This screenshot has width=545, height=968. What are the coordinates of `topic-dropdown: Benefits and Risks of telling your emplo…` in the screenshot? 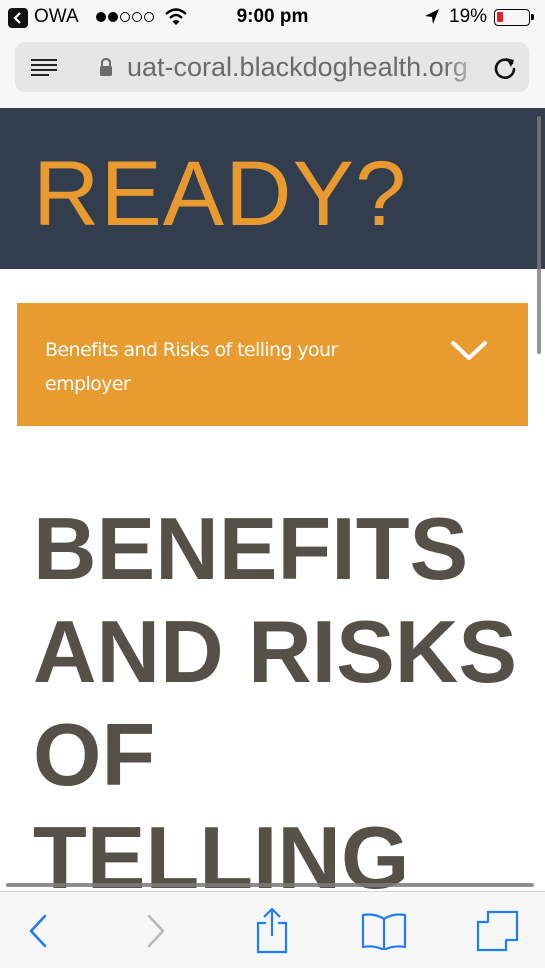 It's located at (272, 364).